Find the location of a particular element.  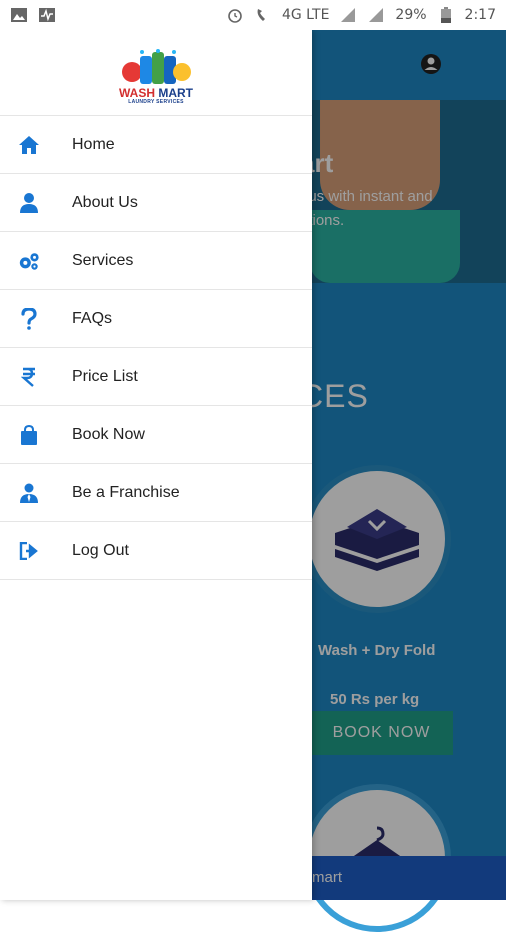

wifi-call-icon is located at coordinates (263, 15).